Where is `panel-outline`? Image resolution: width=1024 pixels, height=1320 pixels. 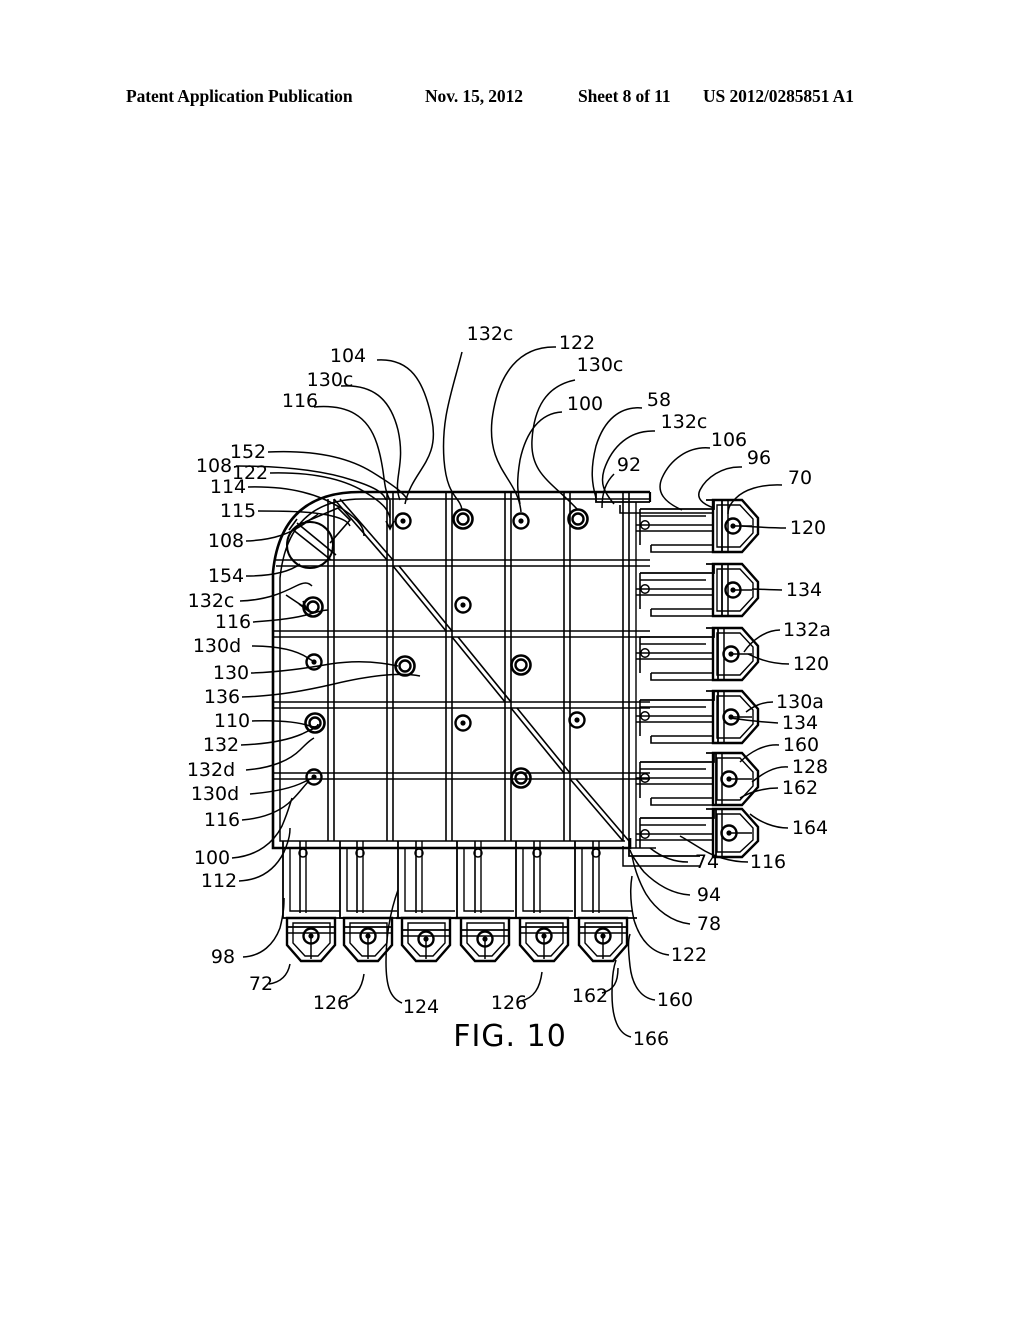
panel-outline is located at coordinates (460, 670).